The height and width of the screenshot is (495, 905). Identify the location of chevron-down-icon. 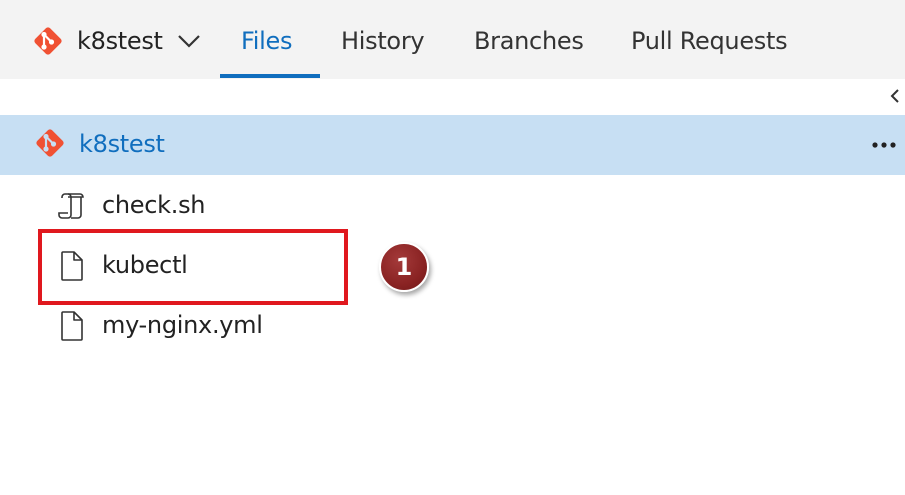
(188, 41).